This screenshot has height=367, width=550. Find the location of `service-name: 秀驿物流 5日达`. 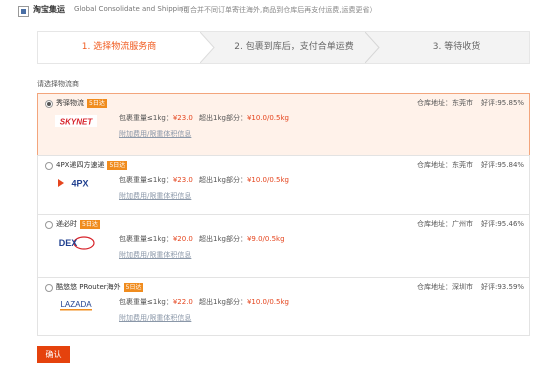

service-name: 秀驿物流 5日达 is located at coordinates (81, 103).